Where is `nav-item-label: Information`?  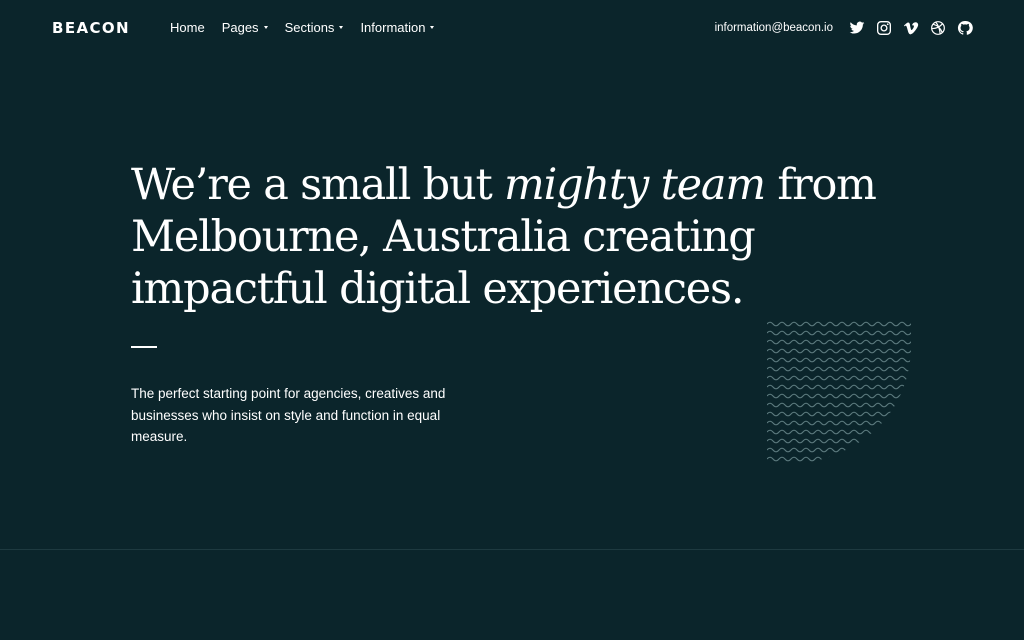 nav-item-label: Information is located at coordinates (393, 27).